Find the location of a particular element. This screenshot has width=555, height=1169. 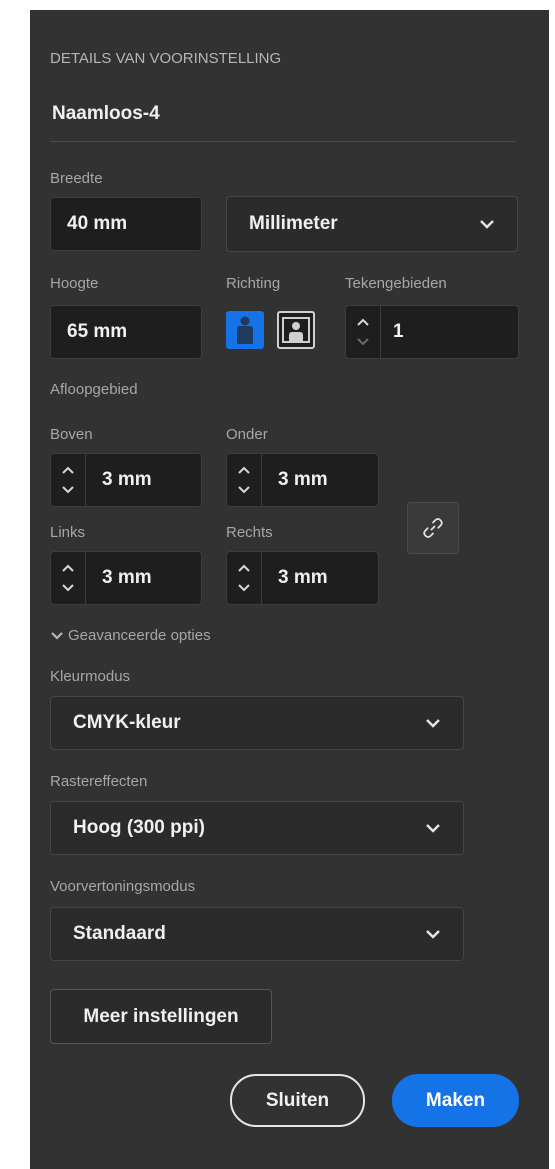

portrait-orientation-button is located at coordinates (245, 330).